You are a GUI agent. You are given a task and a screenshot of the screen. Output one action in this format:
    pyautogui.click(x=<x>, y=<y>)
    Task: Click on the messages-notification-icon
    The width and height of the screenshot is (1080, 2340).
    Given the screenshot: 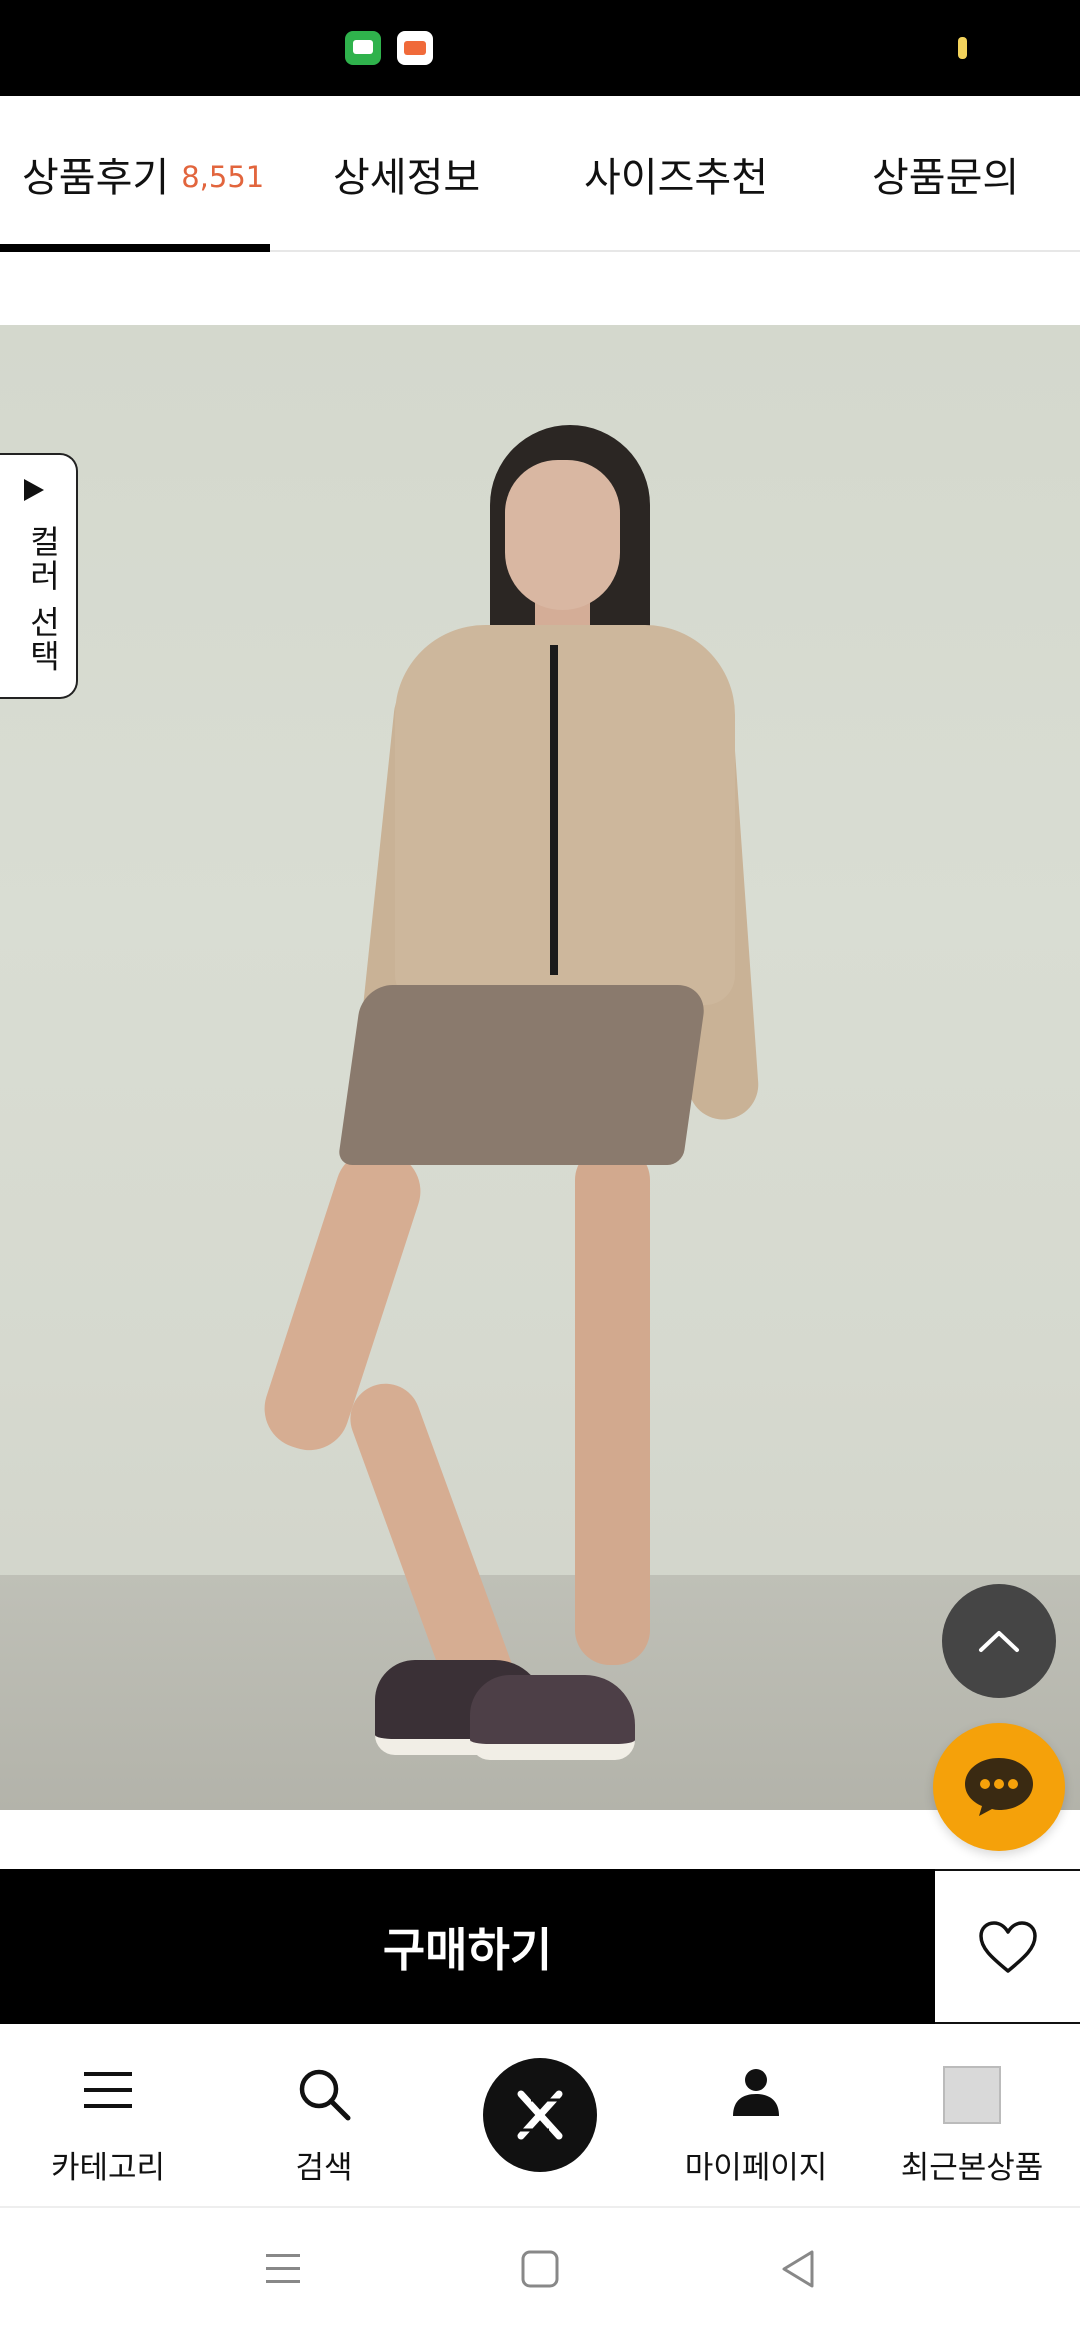 What is the action you would take?
    pyautogui.click(x=363, y=48)
    